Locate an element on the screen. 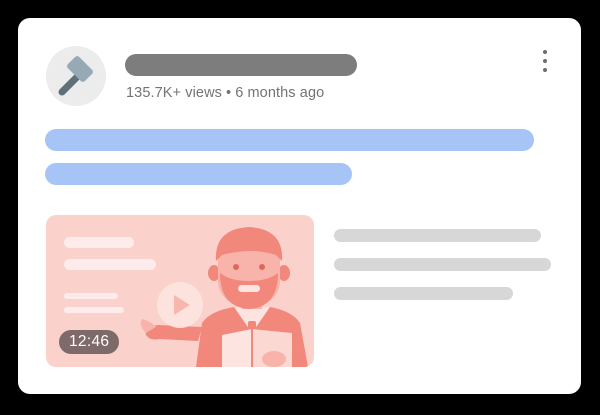 The height and width of the screenshot is (415, 600). video-duration-badge: 12:46 is located at coordinates (89, 342).